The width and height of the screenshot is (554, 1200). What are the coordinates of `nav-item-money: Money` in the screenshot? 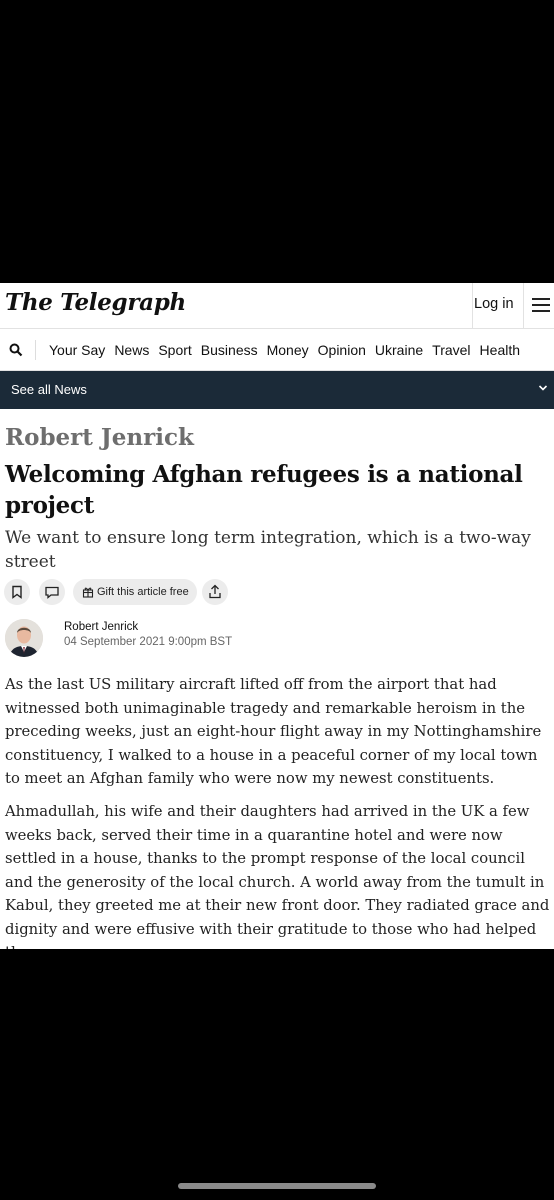 It's located at (288, 350).